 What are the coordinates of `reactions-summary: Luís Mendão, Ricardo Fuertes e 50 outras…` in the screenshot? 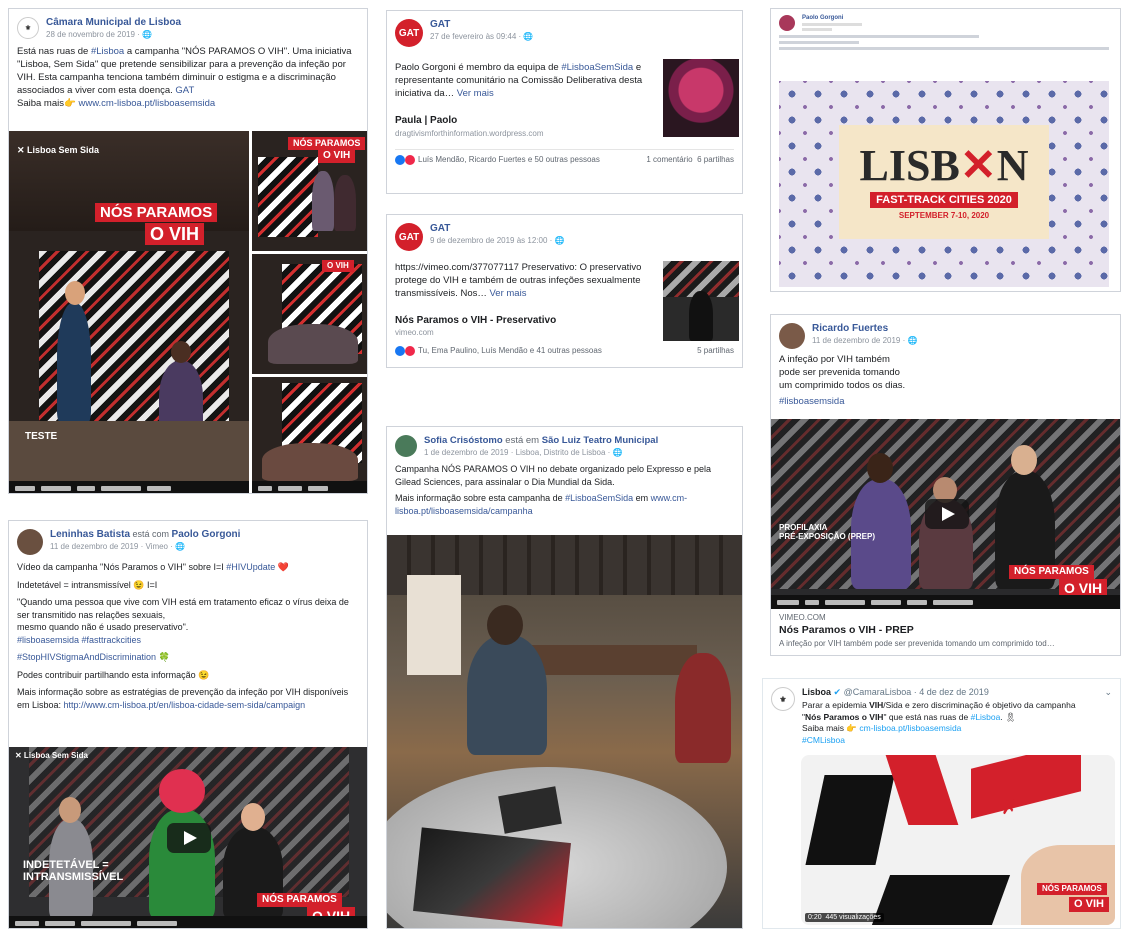 It's located at (509, 159).